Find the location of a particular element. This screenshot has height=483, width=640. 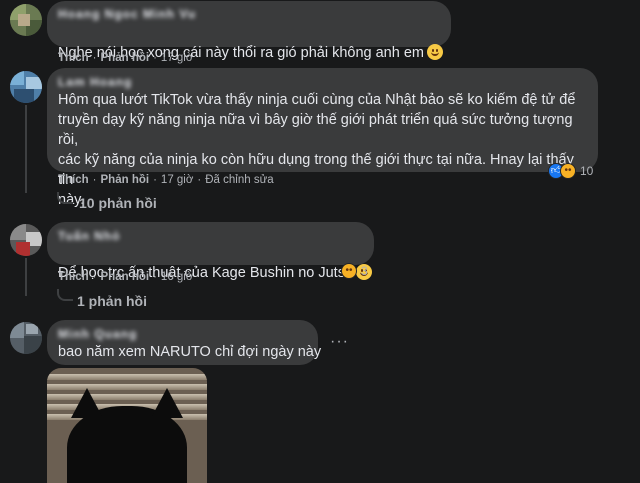

comment-time: 16 giờ is located at coordinates (177, 277).